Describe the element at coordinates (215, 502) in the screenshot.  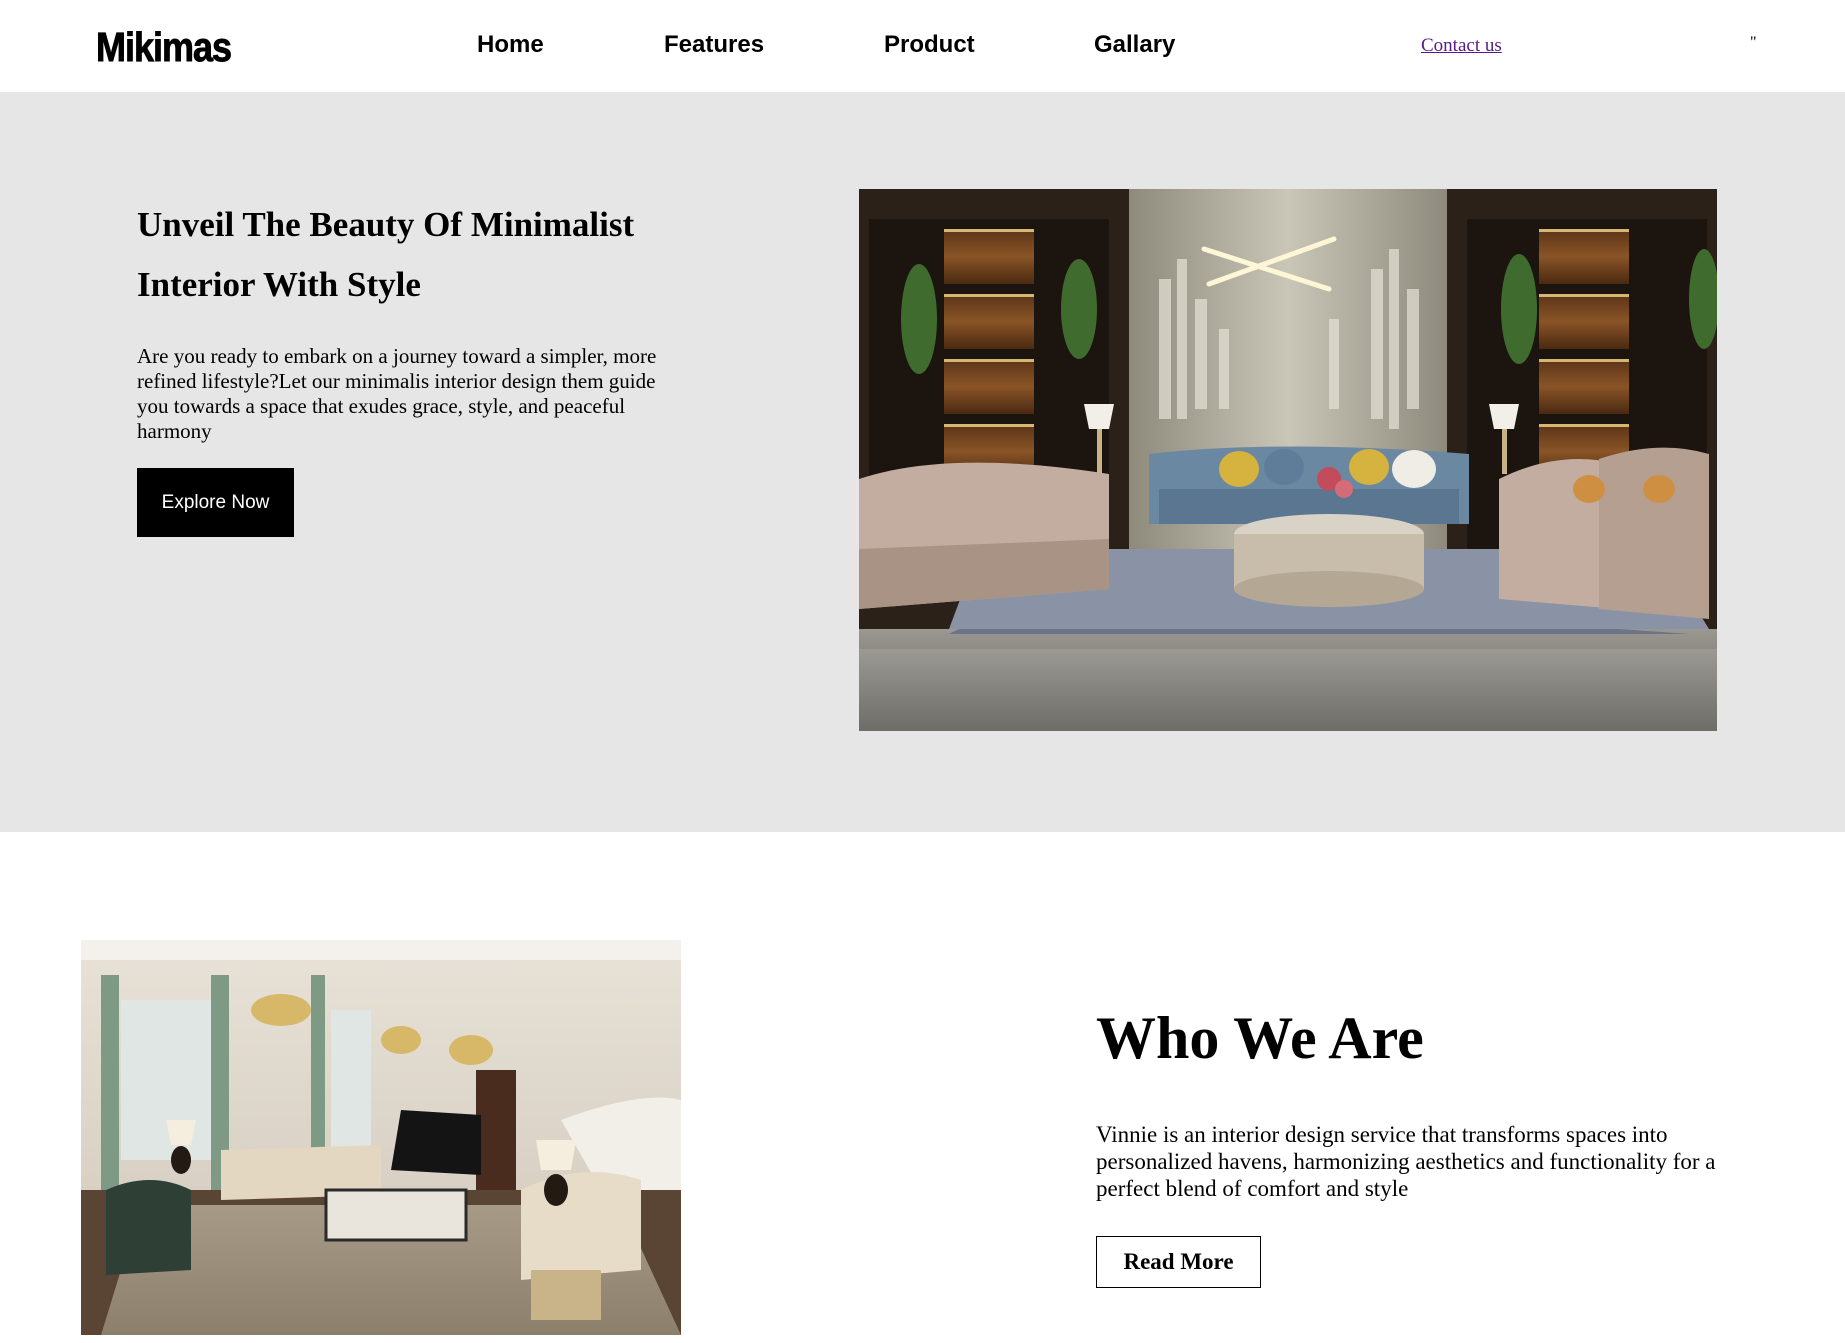
I see `explore-now-button: Explore Now` at that location.